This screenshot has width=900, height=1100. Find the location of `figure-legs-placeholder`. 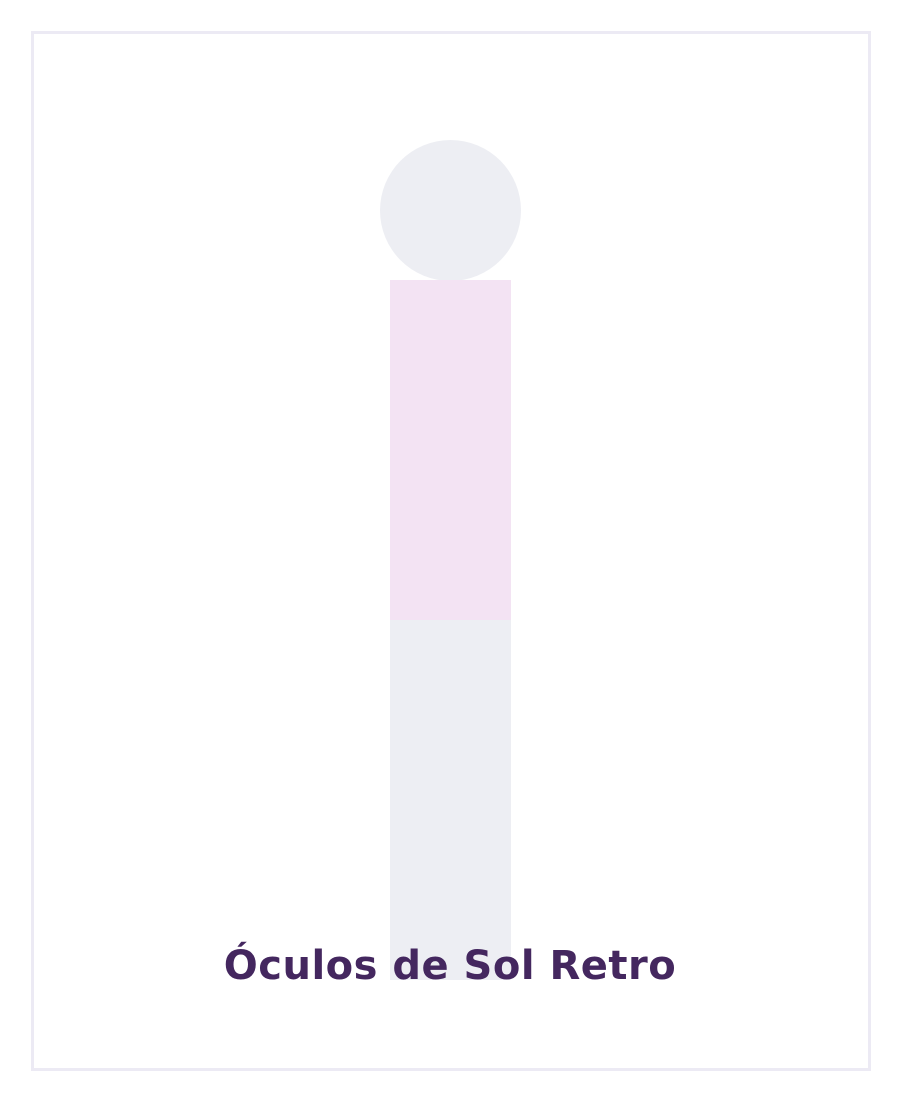

figure-legs-placeholder is located at coordinates (450, 800).